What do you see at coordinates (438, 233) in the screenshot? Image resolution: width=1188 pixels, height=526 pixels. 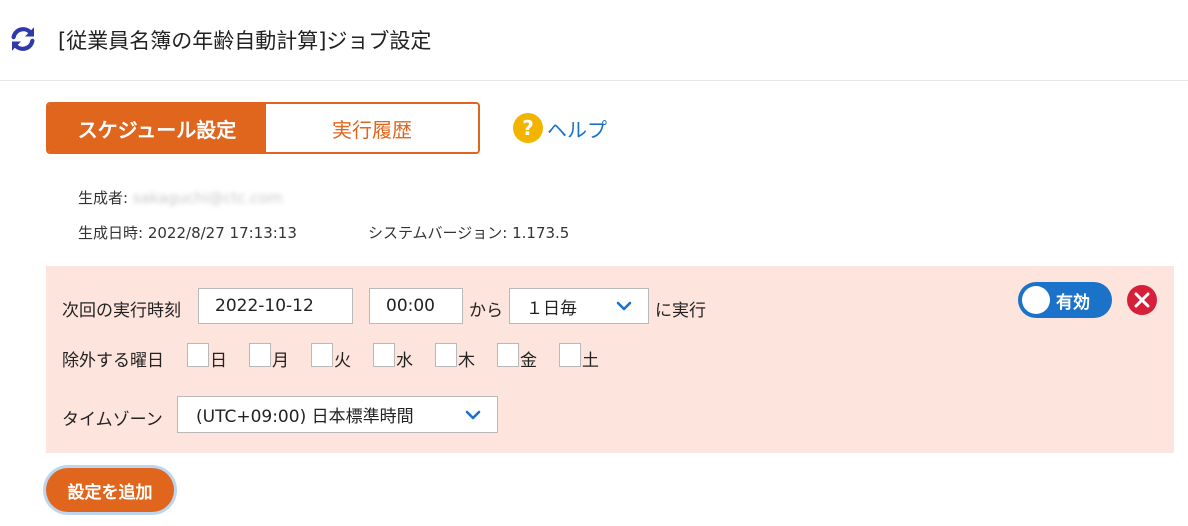 I see `system-version-label: システムバージョン:` at bounding box center [438, 233].